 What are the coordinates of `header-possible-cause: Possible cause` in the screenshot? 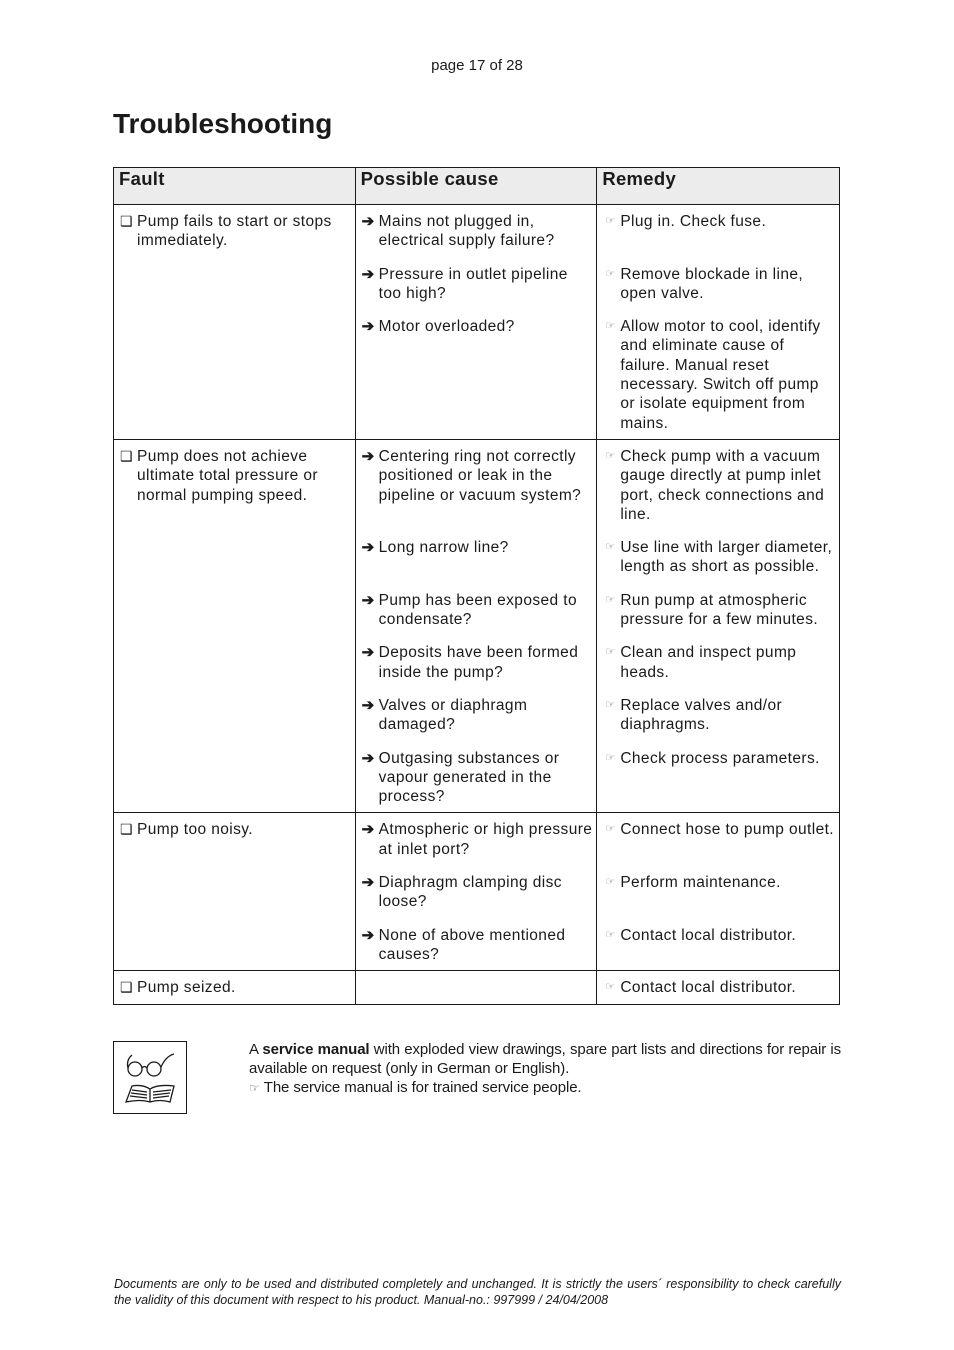 It's located at (476, 186).